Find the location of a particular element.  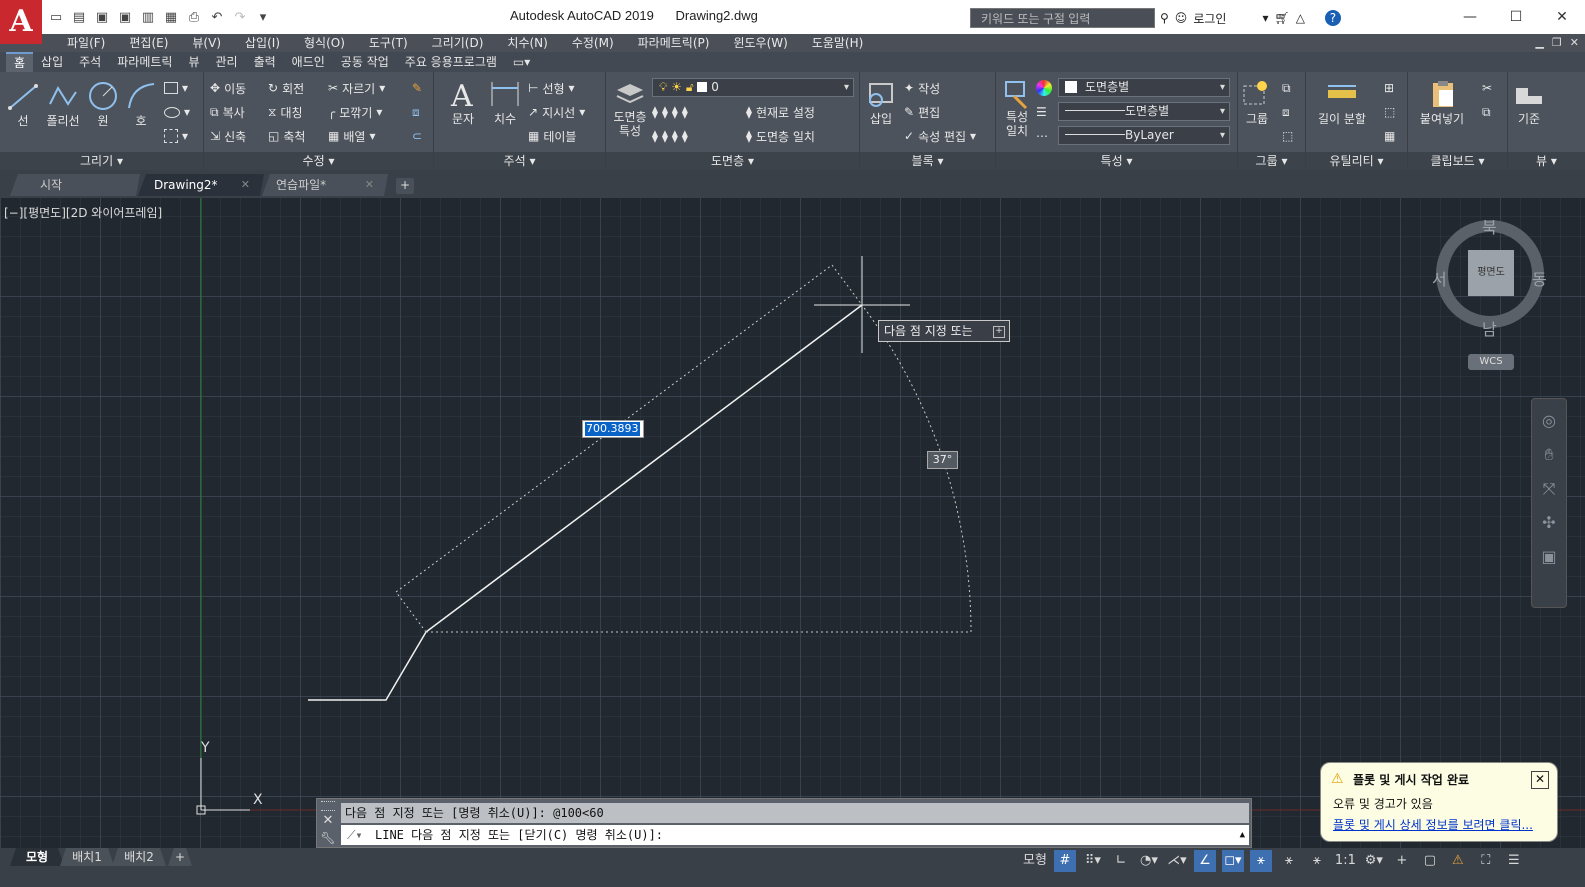

login-button: ⚲ ☺ 로그인 ▾ 🛒︎ △ ? is located at coordinates (1250, 18).